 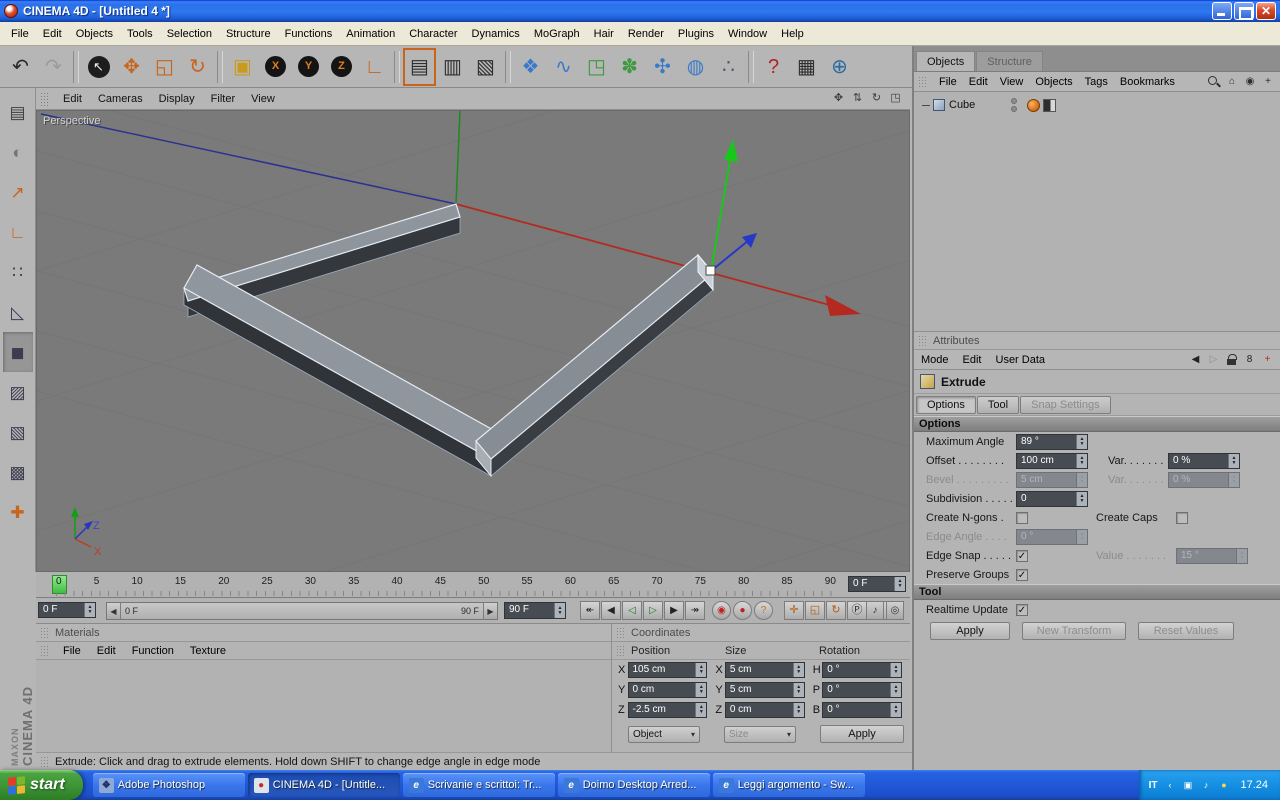 I want to click on history-back-icon: ◀, so click(x=1195, y=359).